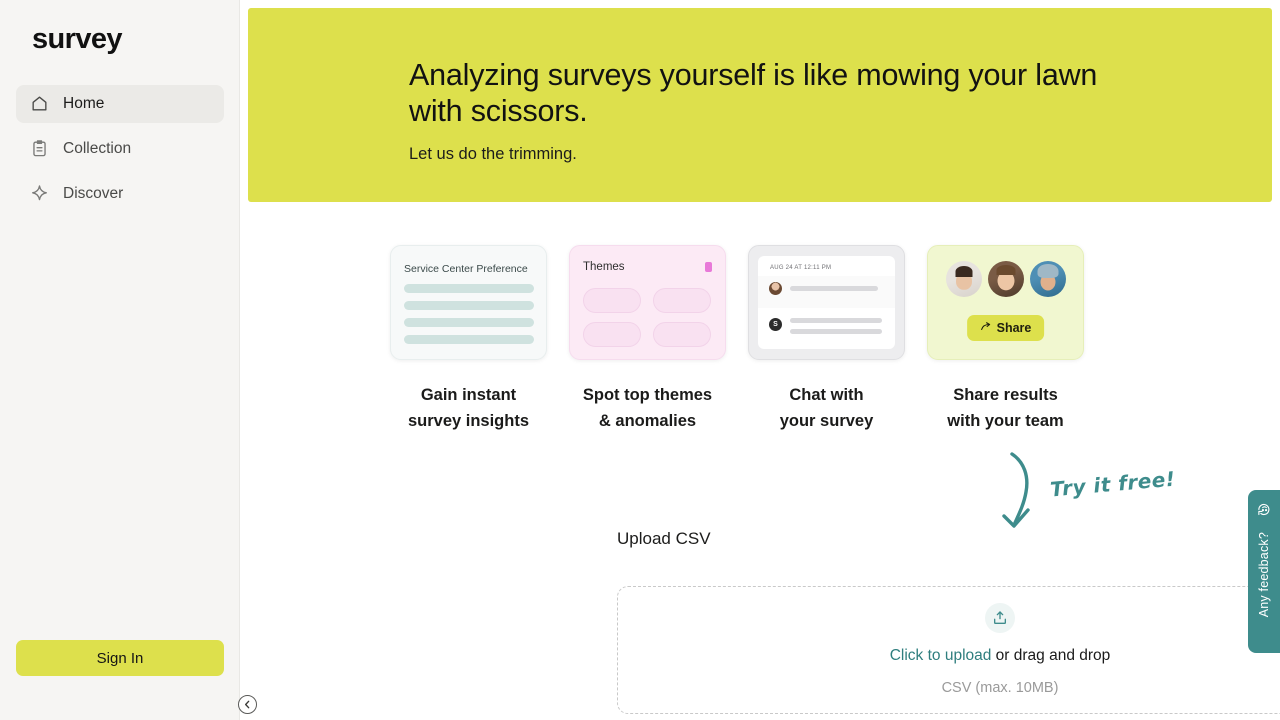 This screenshot has width=1280, height=720. What do you see at coordinates (466, 269) in the screenshot?
I see `insights-card-title: Service Center Preference` at bounding box center [466, 269].